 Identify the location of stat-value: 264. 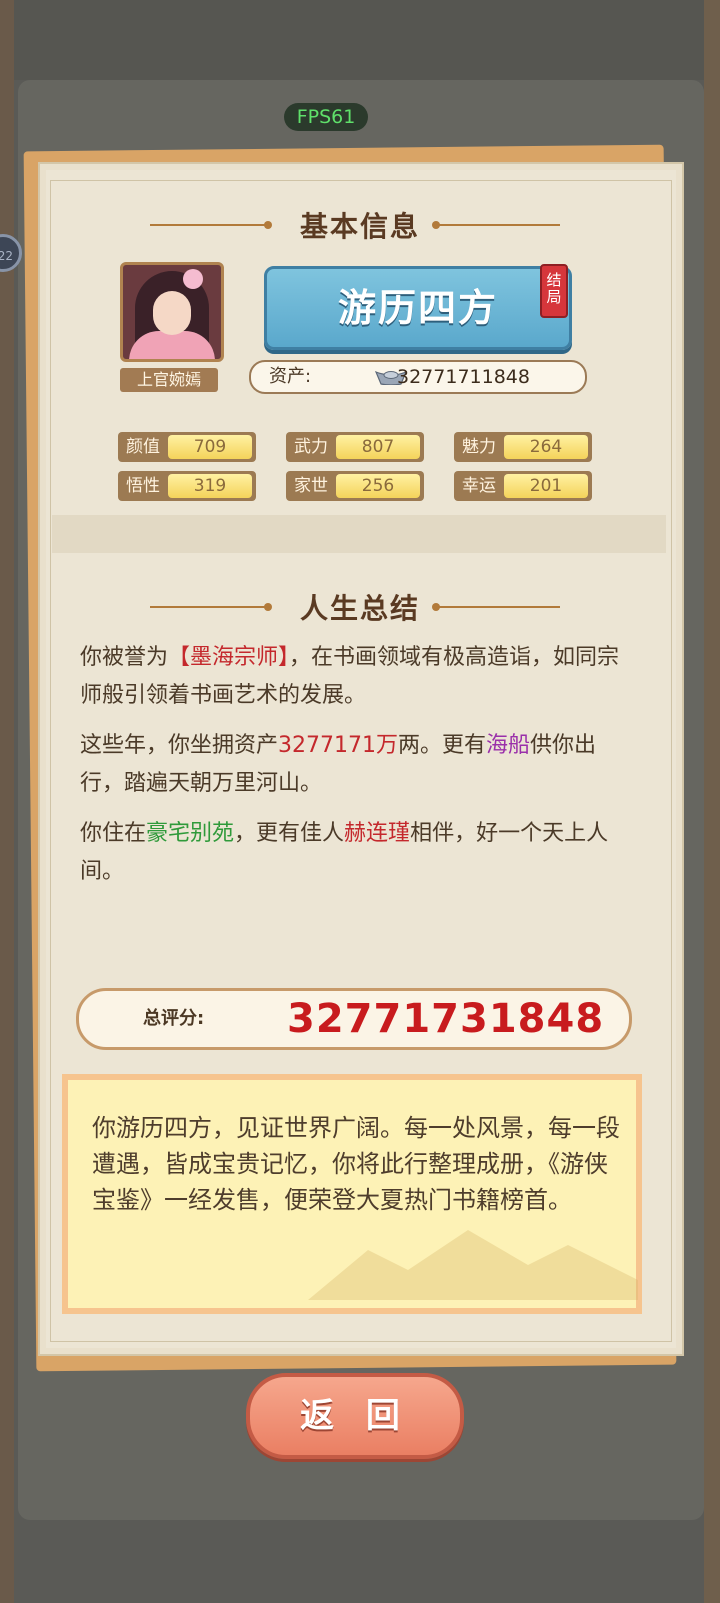
(546, 447).